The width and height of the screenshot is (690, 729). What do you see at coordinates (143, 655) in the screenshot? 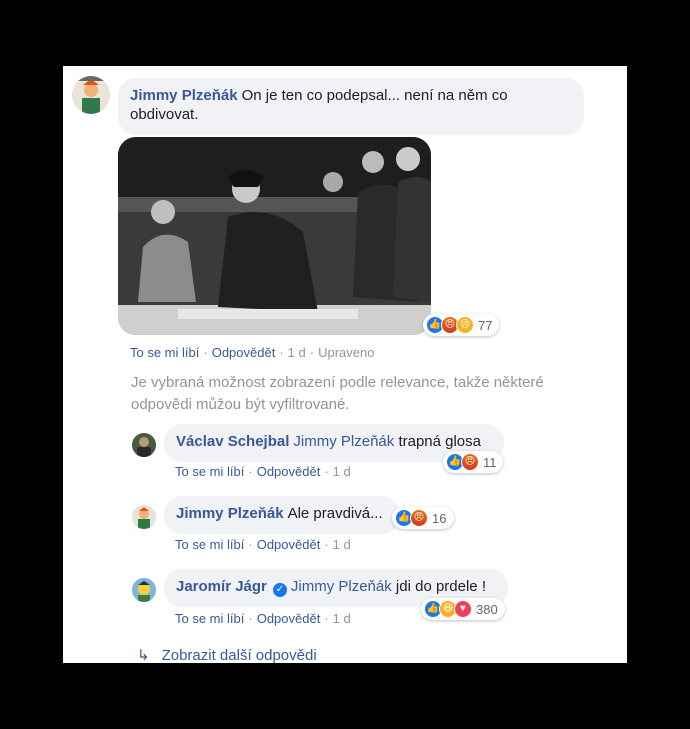
I see `reply-arrow-icon: ↳` at bounding box center [143, 655].